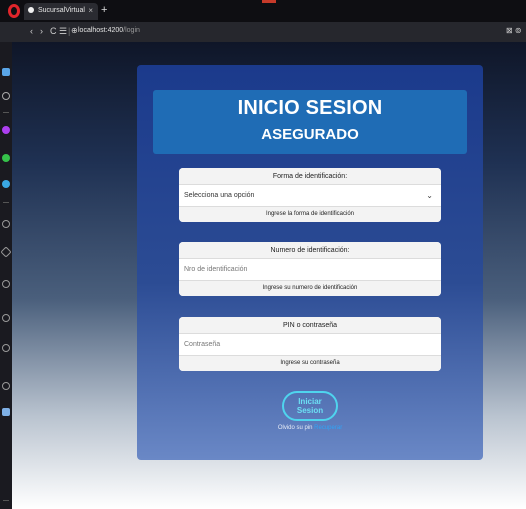  I want to click on back-icon: ‹, so click(31, 31).